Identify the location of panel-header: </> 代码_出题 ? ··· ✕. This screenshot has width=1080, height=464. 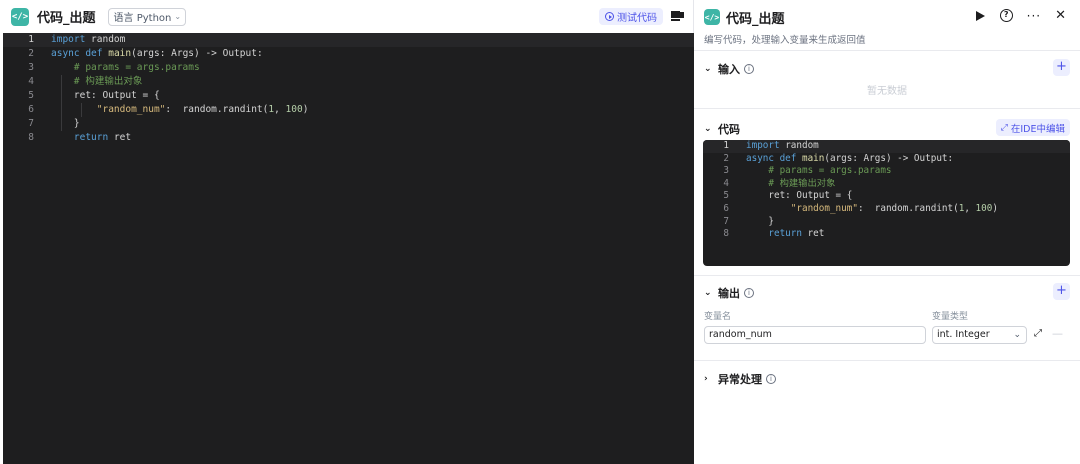
(887, 17).